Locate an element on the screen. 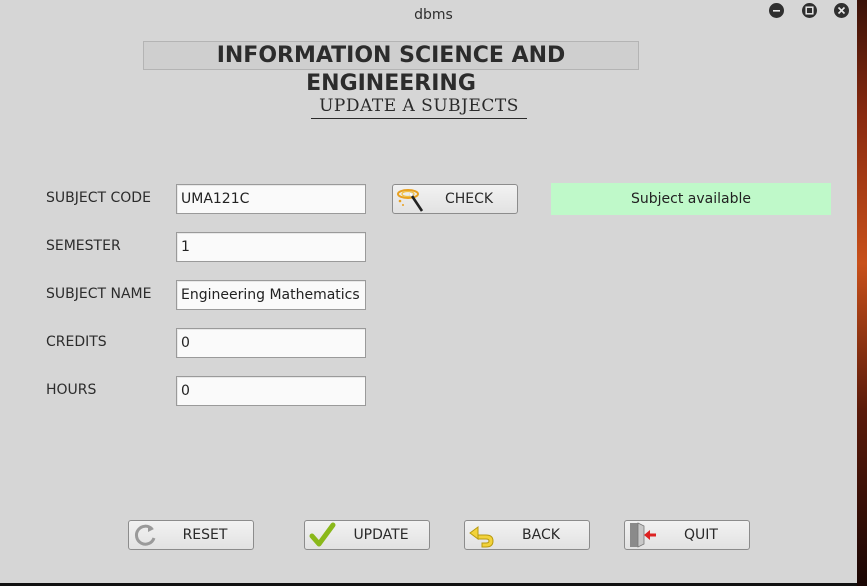  quit-button: QUIT is located at coordinates (687, 535).